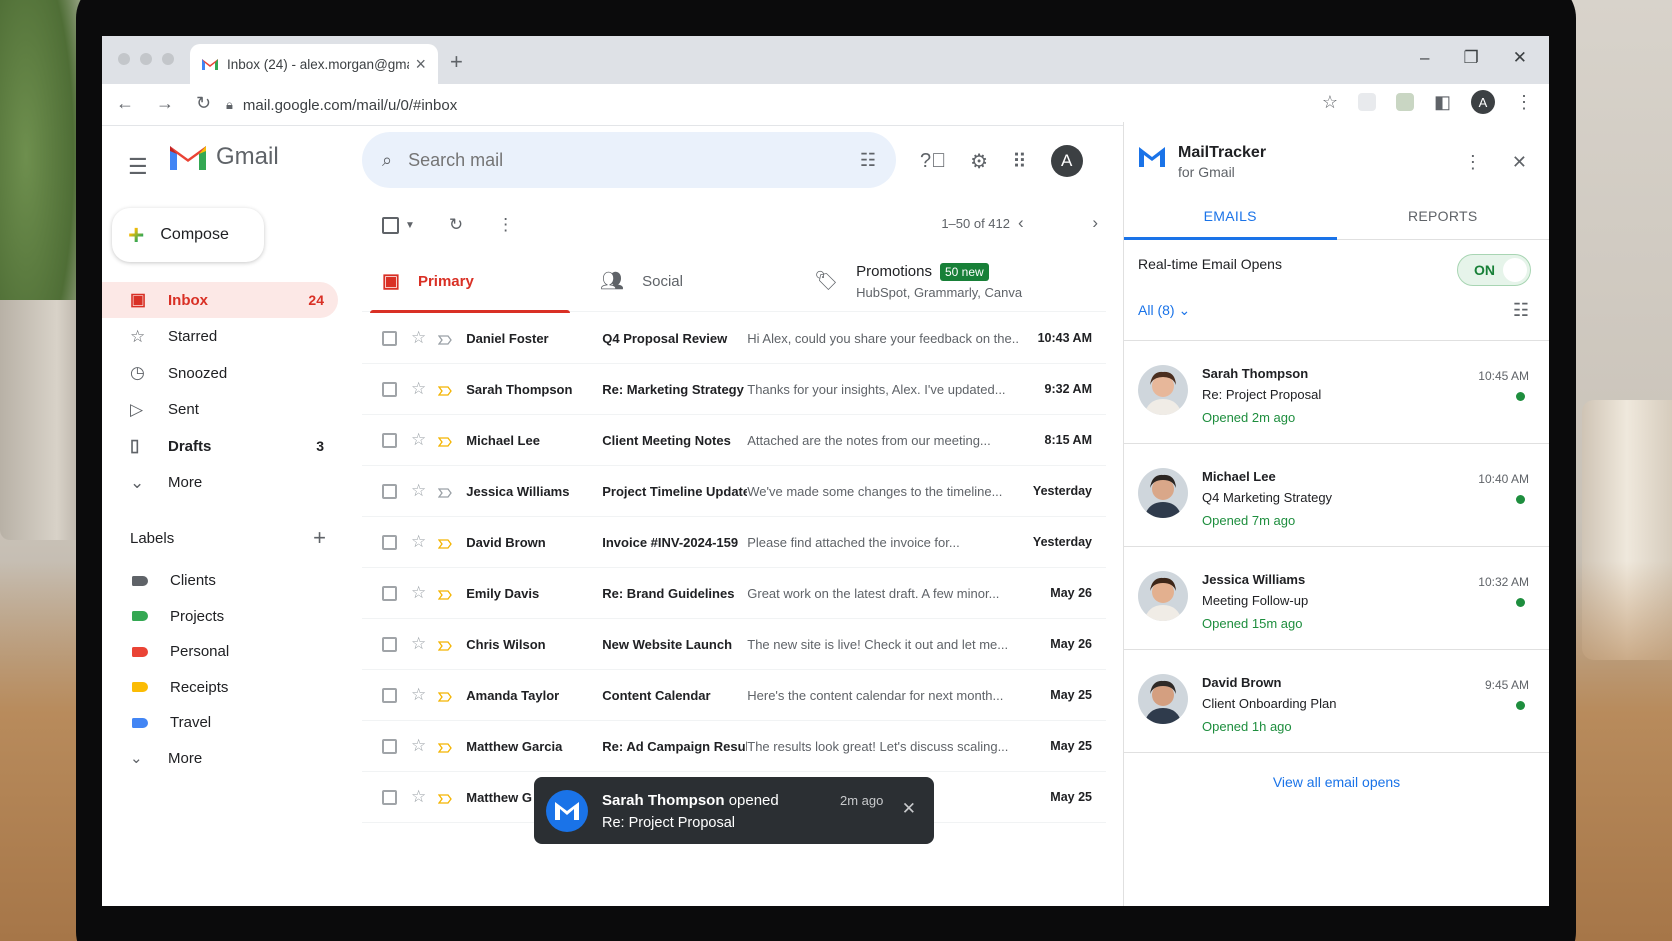 The height and width of the screenshot is (941, 1672). I want to click on sidebar-item-inbox: ▣ Inbox 24, so click(220, 300).